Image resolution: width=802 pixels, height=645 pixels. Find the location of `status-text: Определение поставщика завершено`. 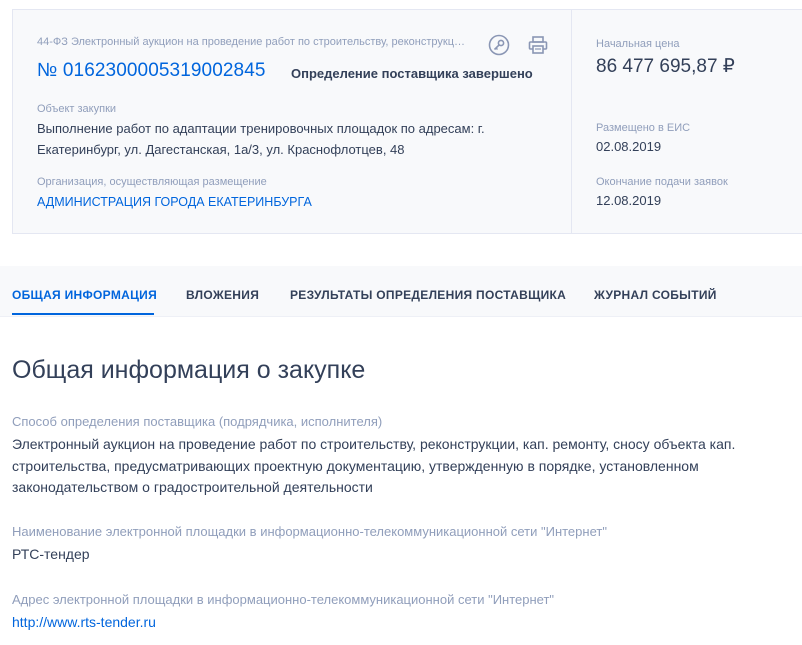

status-text: Определение поставщика завершено is located at coordinates (412, 73).